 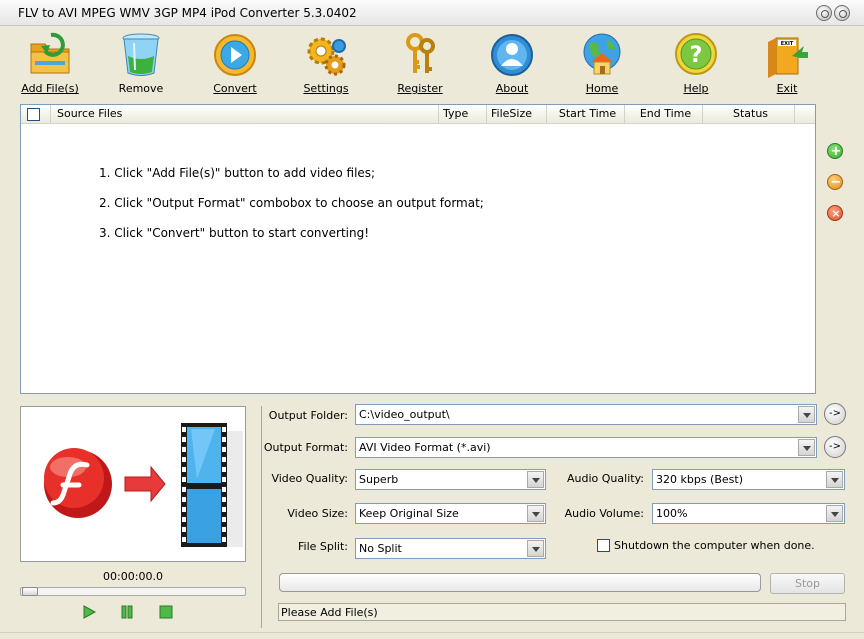 I want to click on settings-button: Settings, so click(x=326, y=65).